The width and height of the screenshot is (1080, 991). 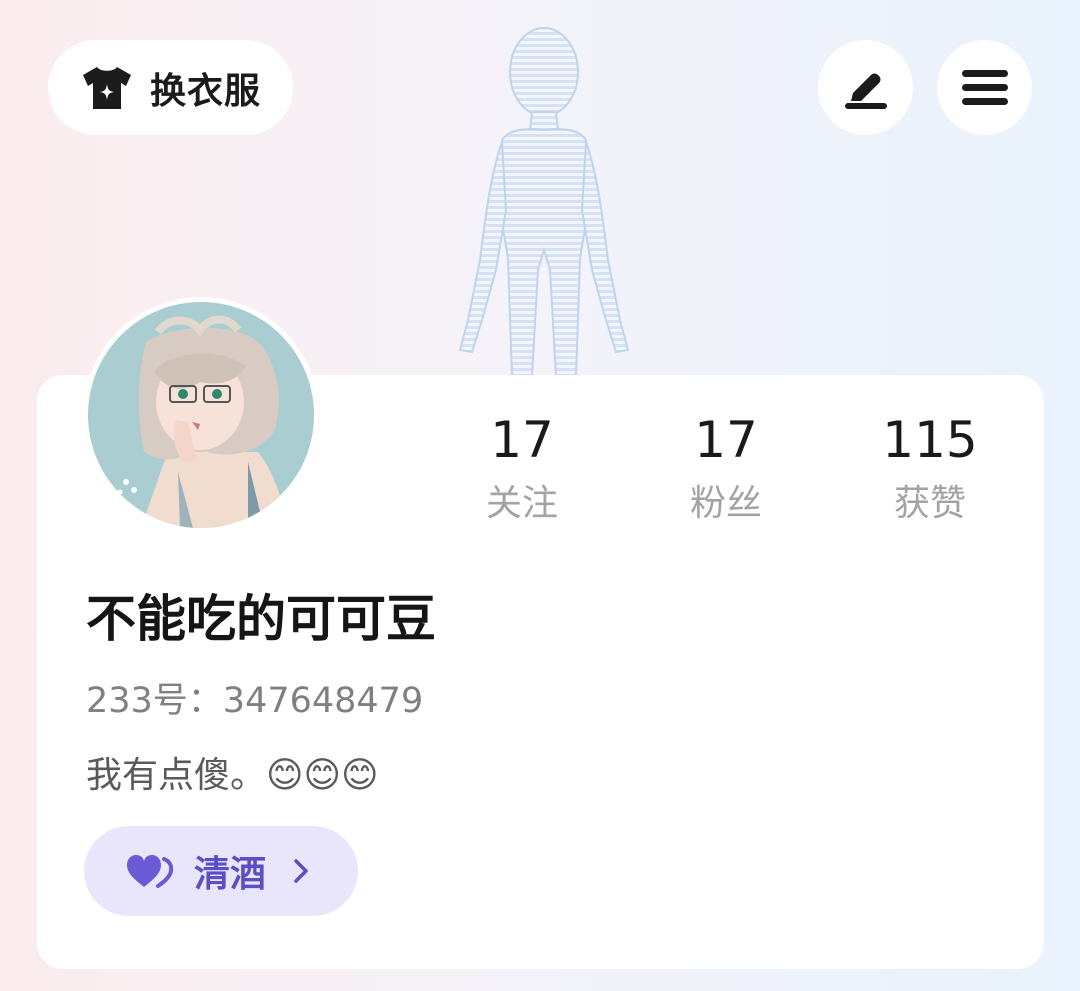 What do you see at coordinates (522, 440) in the screenshot?
I see `following-count: 17` at bounding box center [522, 440].